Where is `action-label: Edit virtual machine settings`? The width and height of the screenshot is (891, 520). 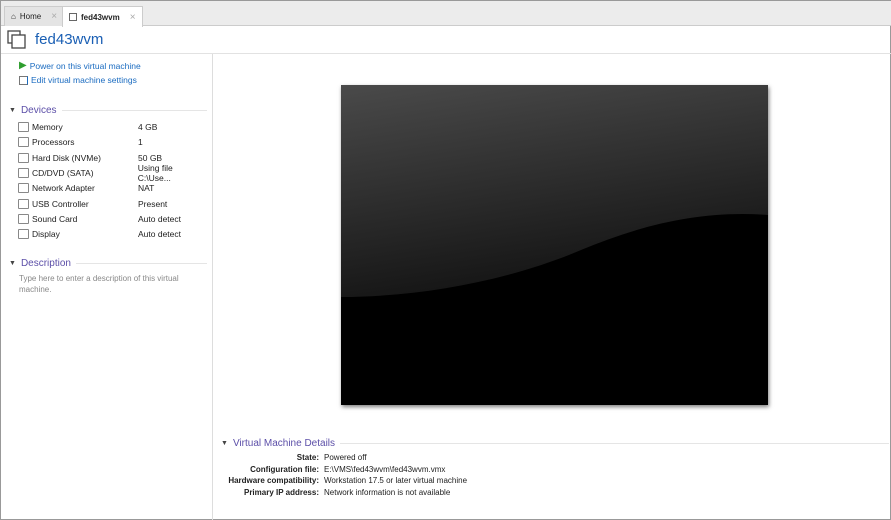 action-label: Edit virtual machine settings is located at coordinates (84, 80).